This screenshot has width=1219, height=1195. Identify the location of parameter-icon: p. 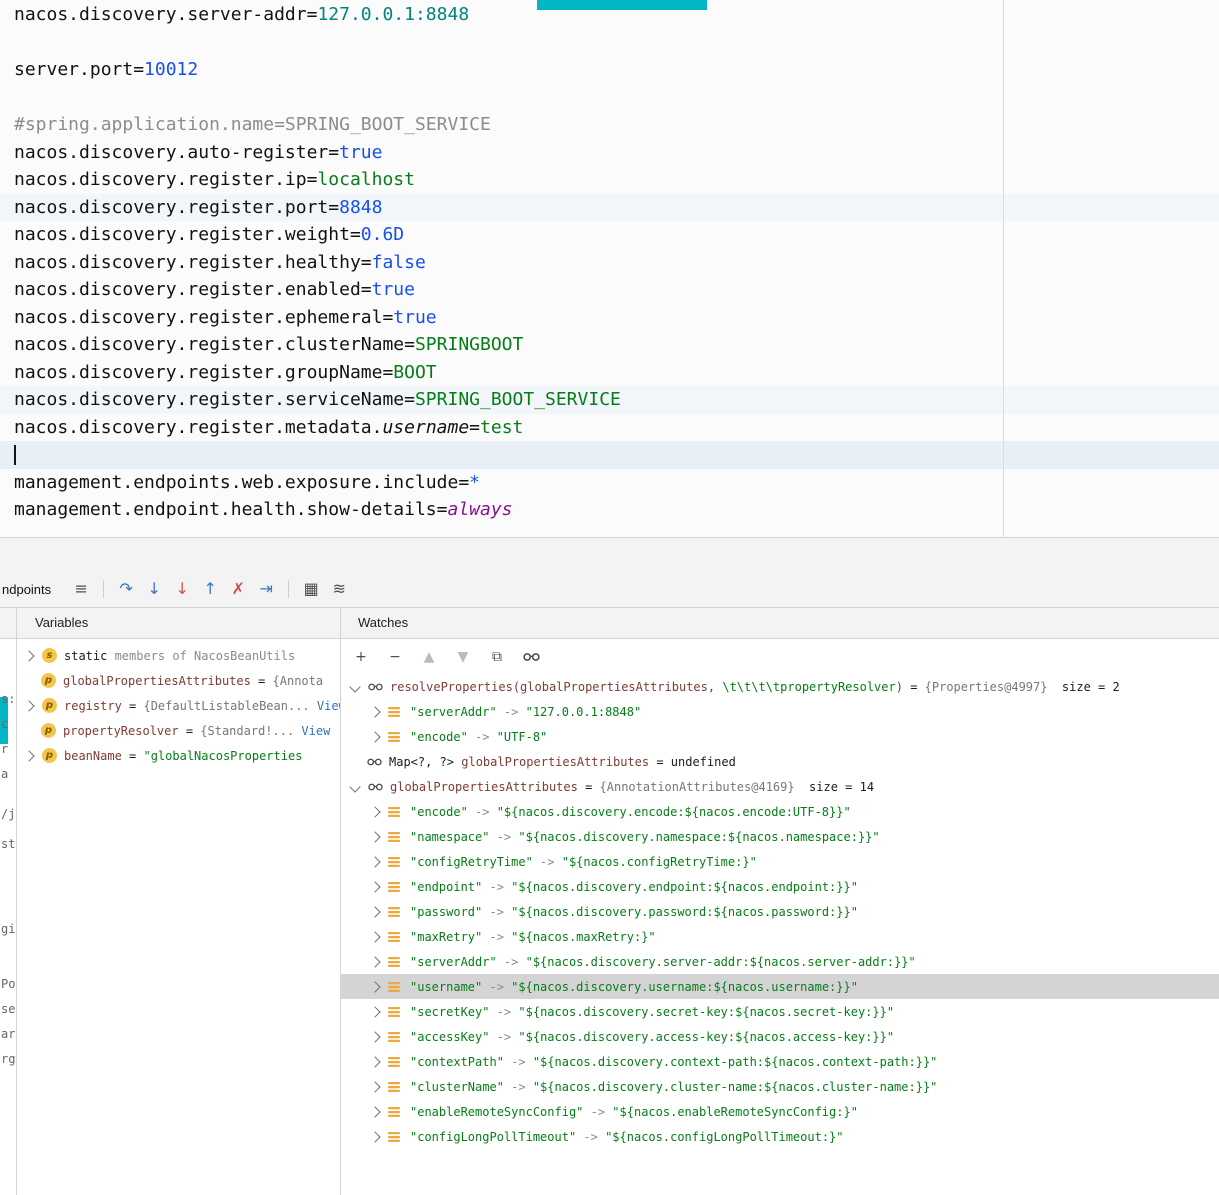
(49, 705).